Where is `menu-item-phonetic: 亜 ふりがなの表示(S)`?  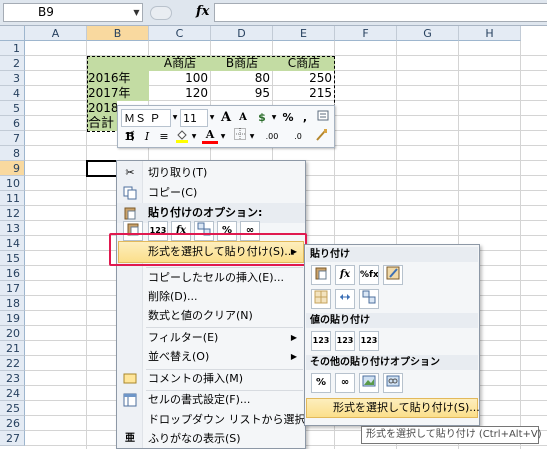
menu-item-phonetic: 亜 ふりがなの表示(S) is located at coordinates (211, 439).